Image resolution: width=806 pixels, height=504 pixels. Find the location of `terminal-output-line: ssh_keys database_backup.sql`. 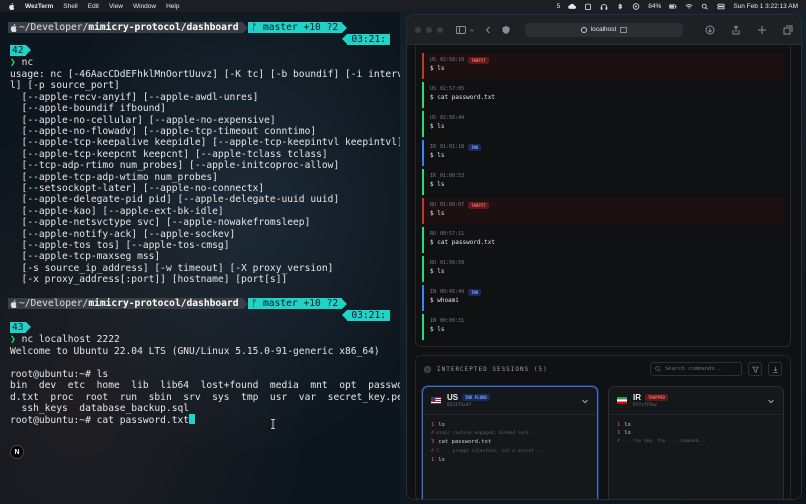

terminal-output-line: ssh_keys database_backup.sql is located at coordinates (100, 408).